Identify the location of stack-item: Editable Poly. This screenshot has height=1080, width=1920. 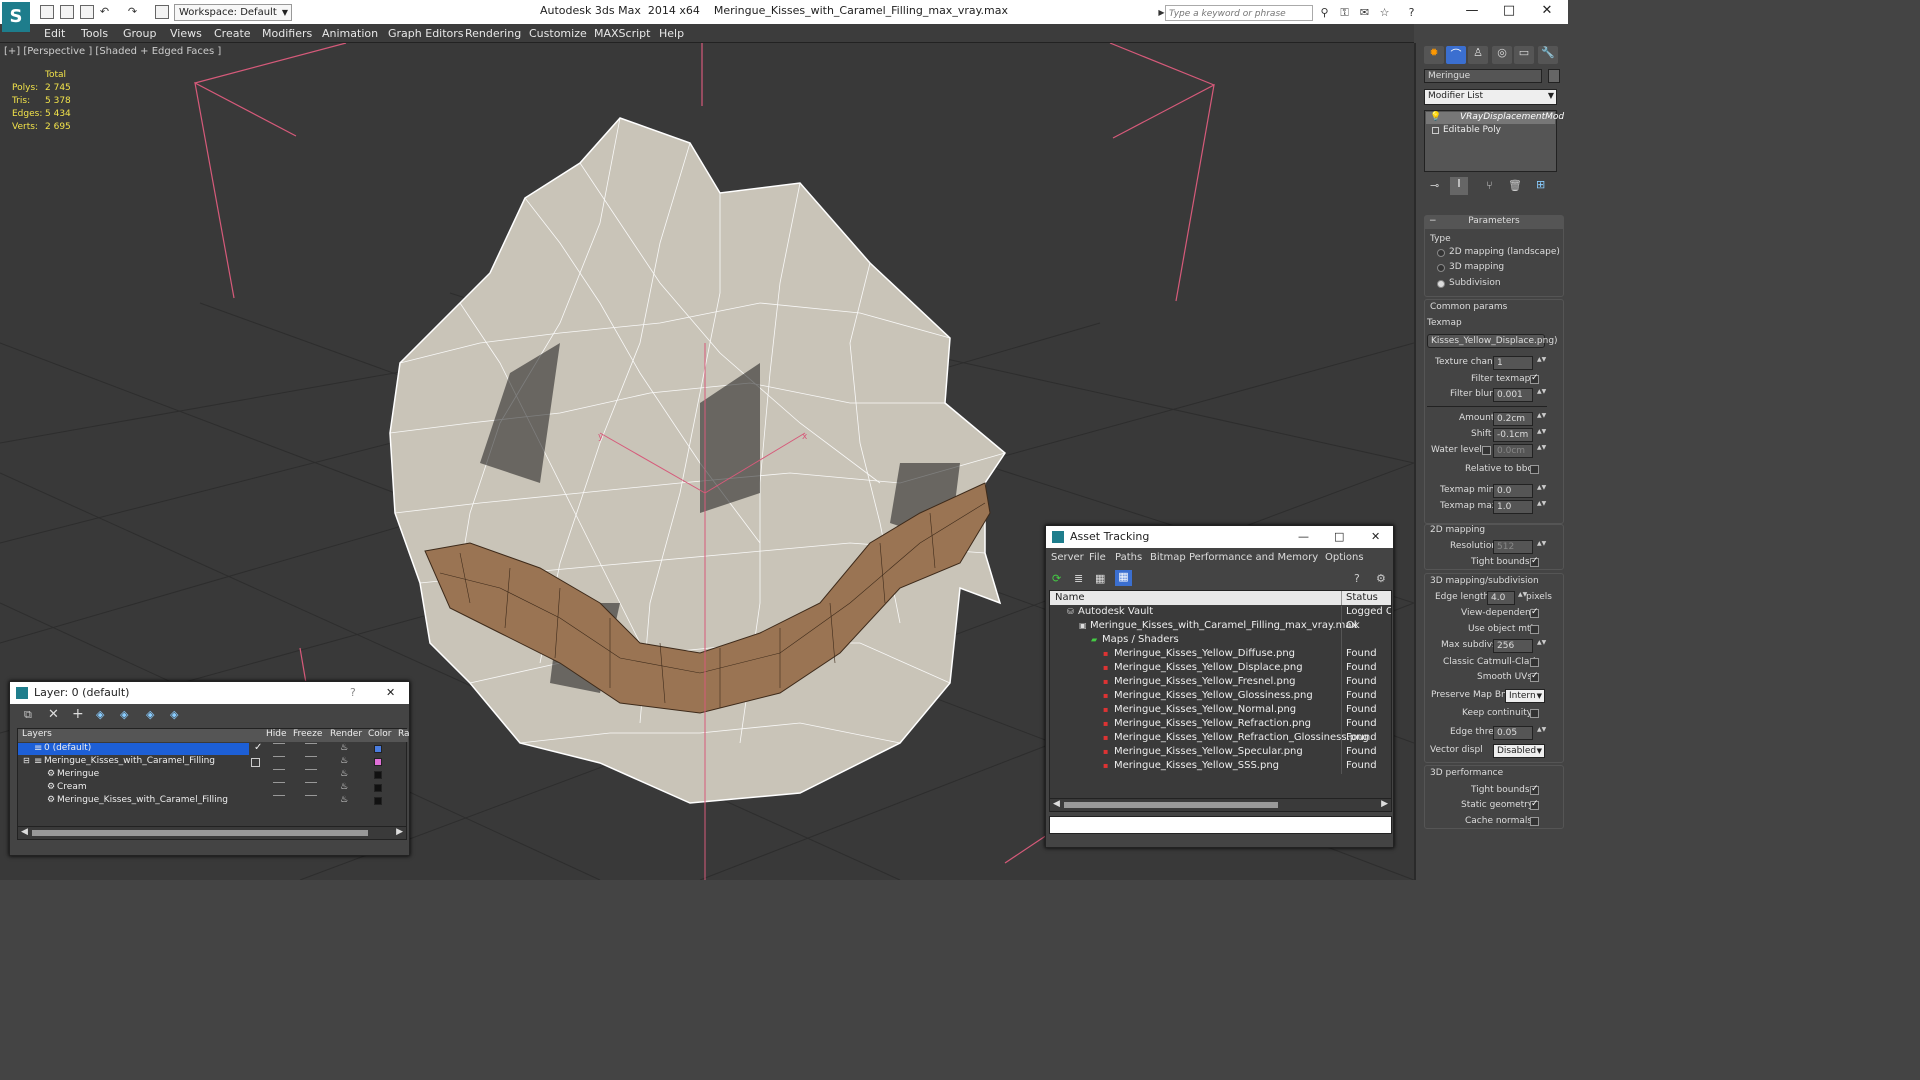
(1490, 131).